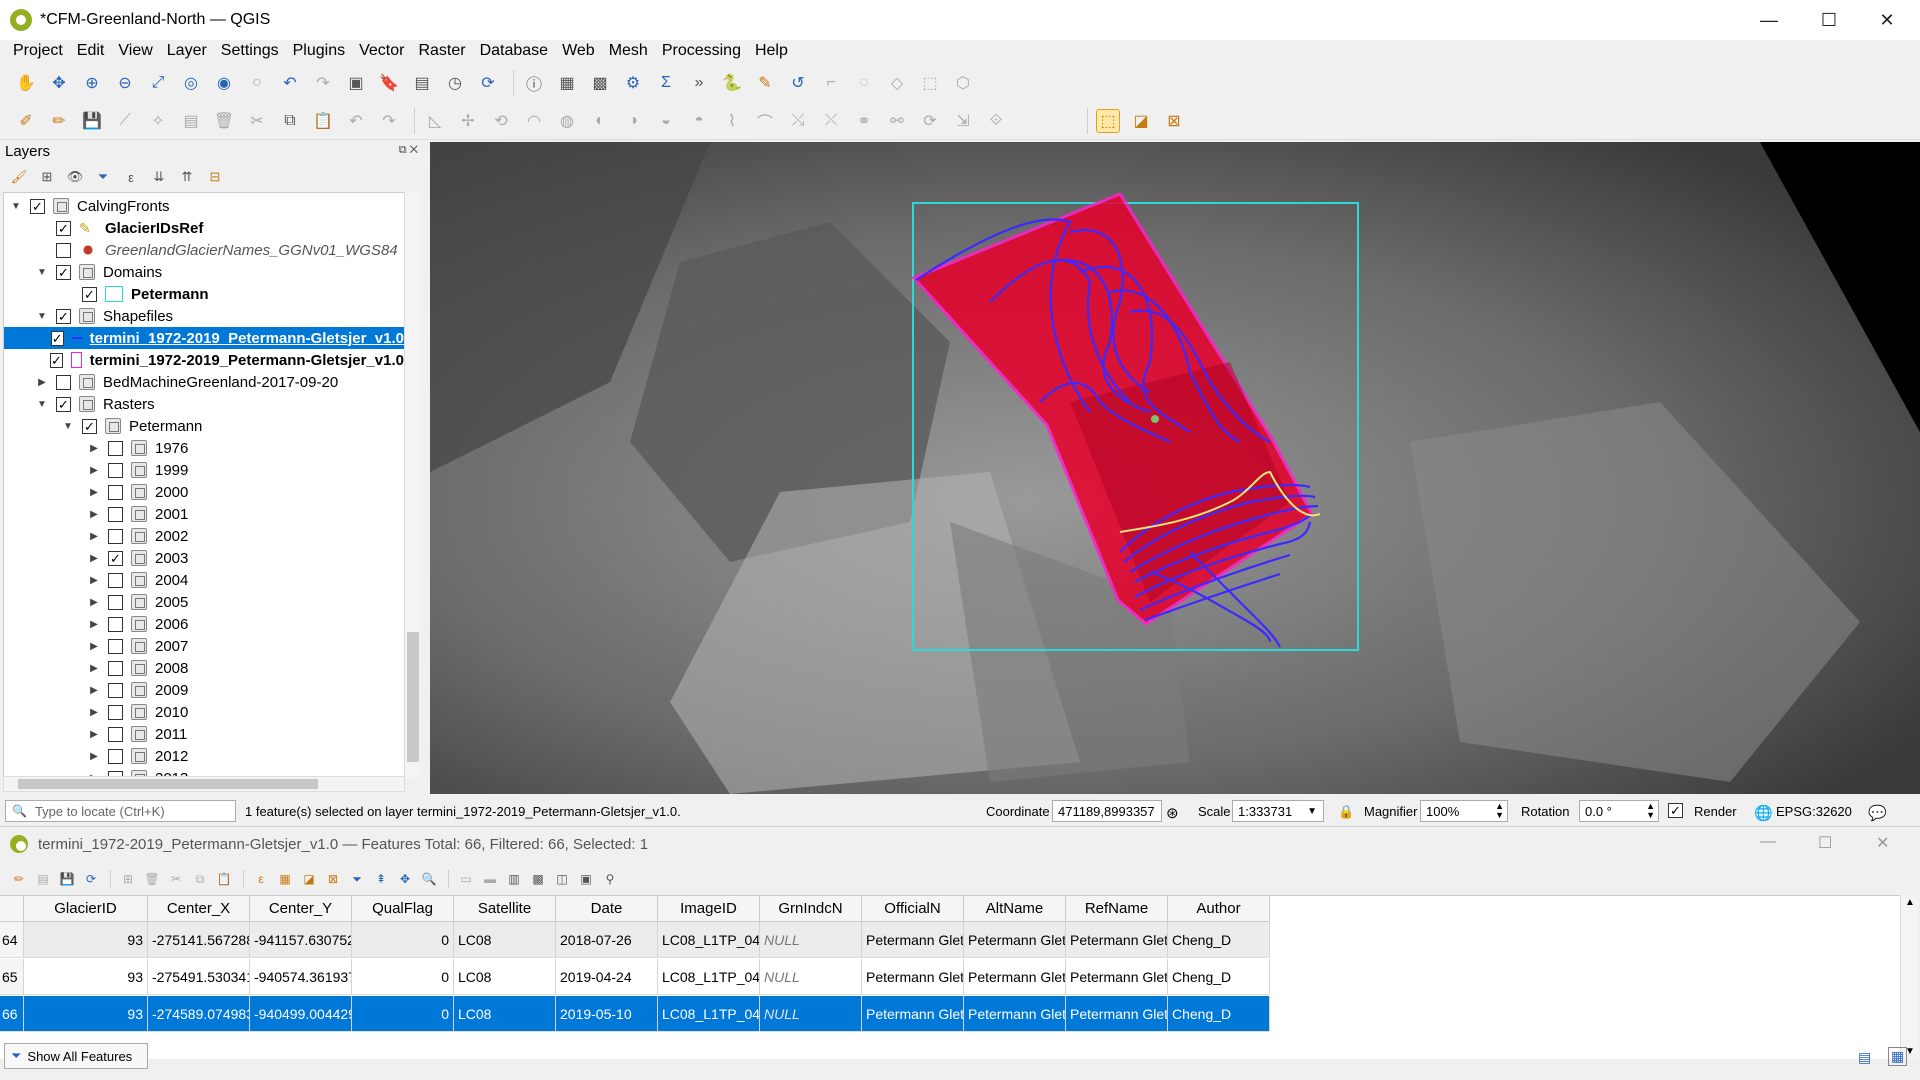 Image resolution: width=1920 pixels, height=1080 pixels. Describe the element at coordinates (1864, 1057) in the screenshot. I see `form-view-icon: ▤` at that location.